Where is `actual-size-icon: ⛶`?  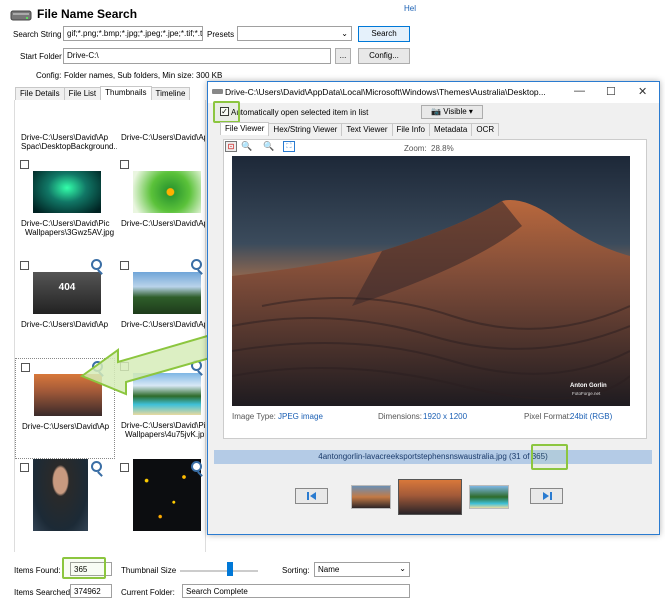
actual-size-icon: ⛶ is located at coordinates (289, 146).